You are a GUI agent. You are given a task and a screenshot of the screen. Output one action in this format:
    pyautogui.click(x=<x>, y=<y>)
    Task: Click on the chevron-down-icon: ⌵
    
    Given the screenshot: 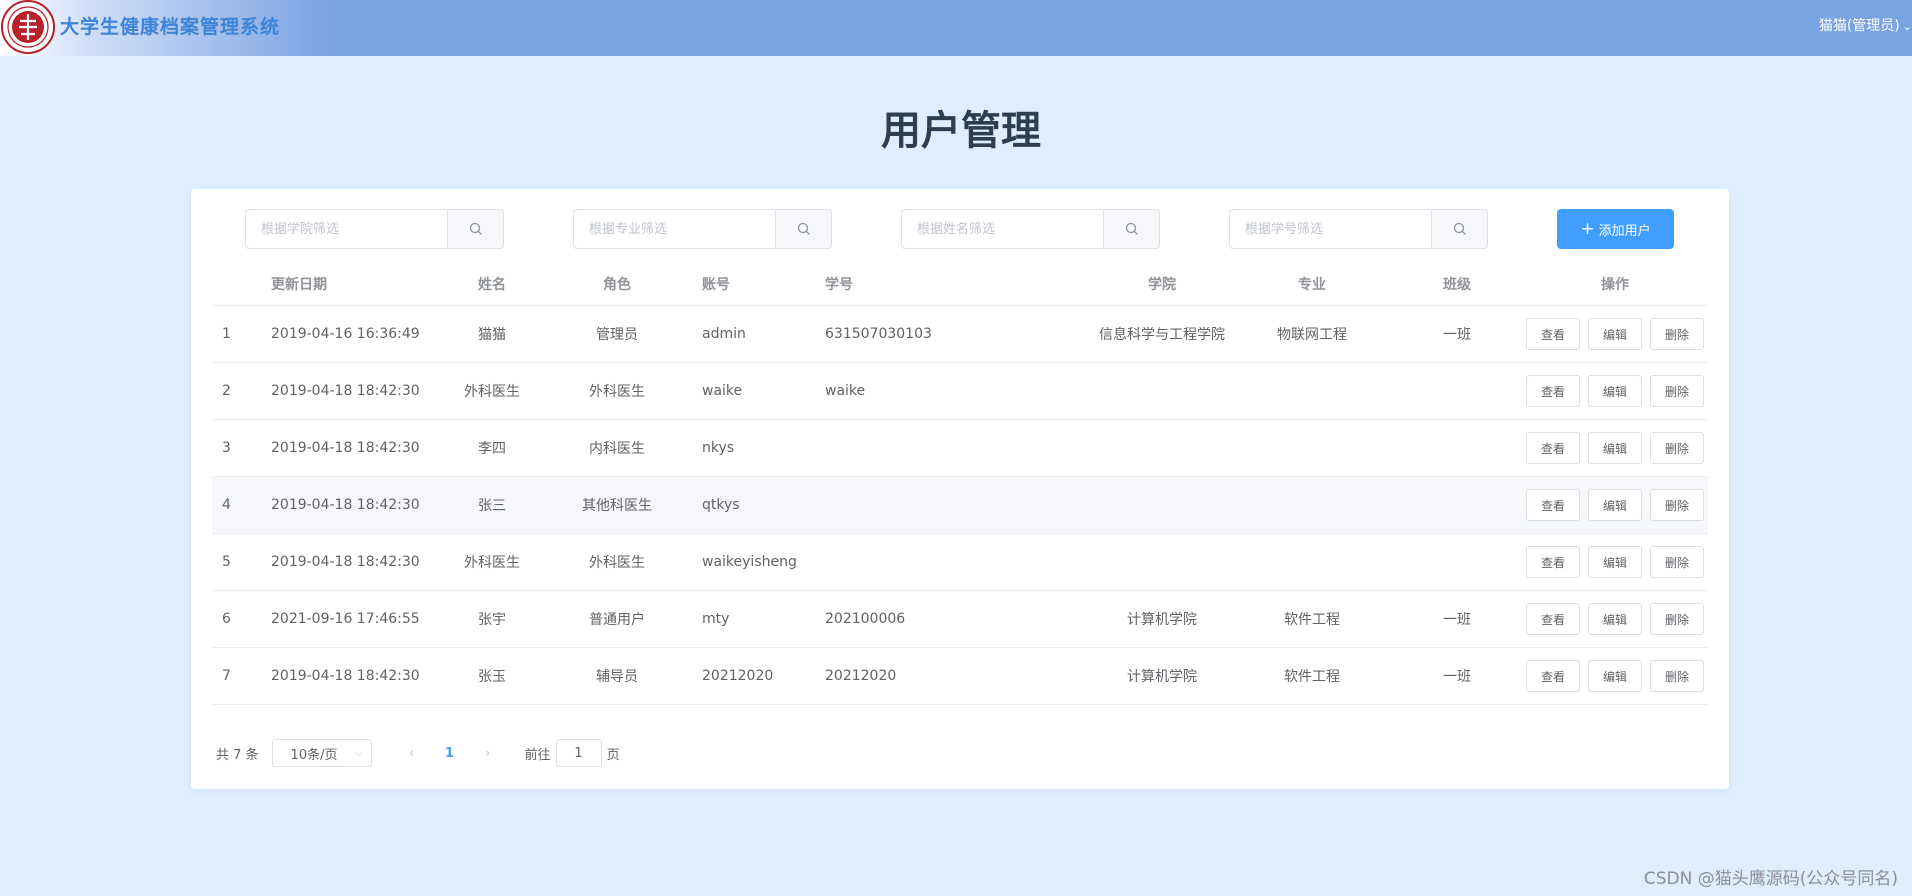 What is the action you would take?
    pyautogui.click(x=358, y=753)
    